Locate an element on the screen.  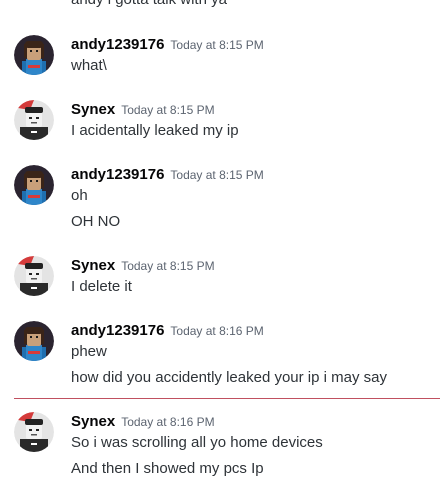
message-text: So i was scrolling all yo home devices is located at coordinates (197, 442).